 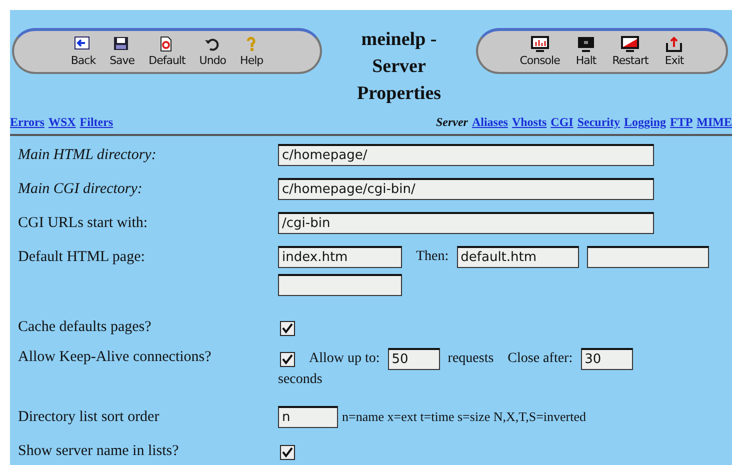 What do you see at coordinates (452, 122) in the screenshot?
I see `section-label: Server` at bounding box center [452, 122].